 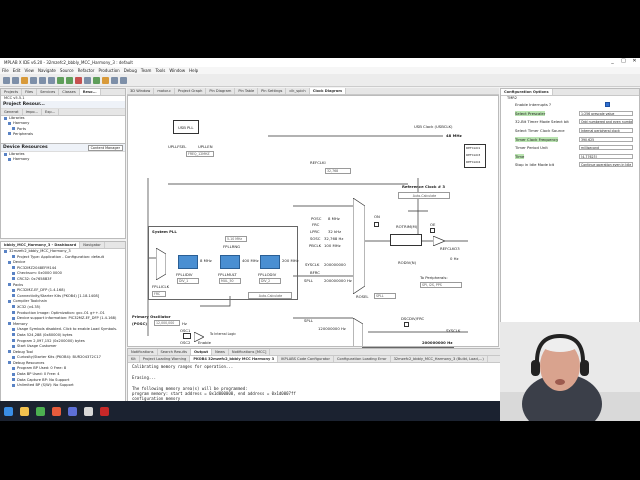 I want to click on auto-calculate-button: Auto-Calculate, so click(x=424, y=195).